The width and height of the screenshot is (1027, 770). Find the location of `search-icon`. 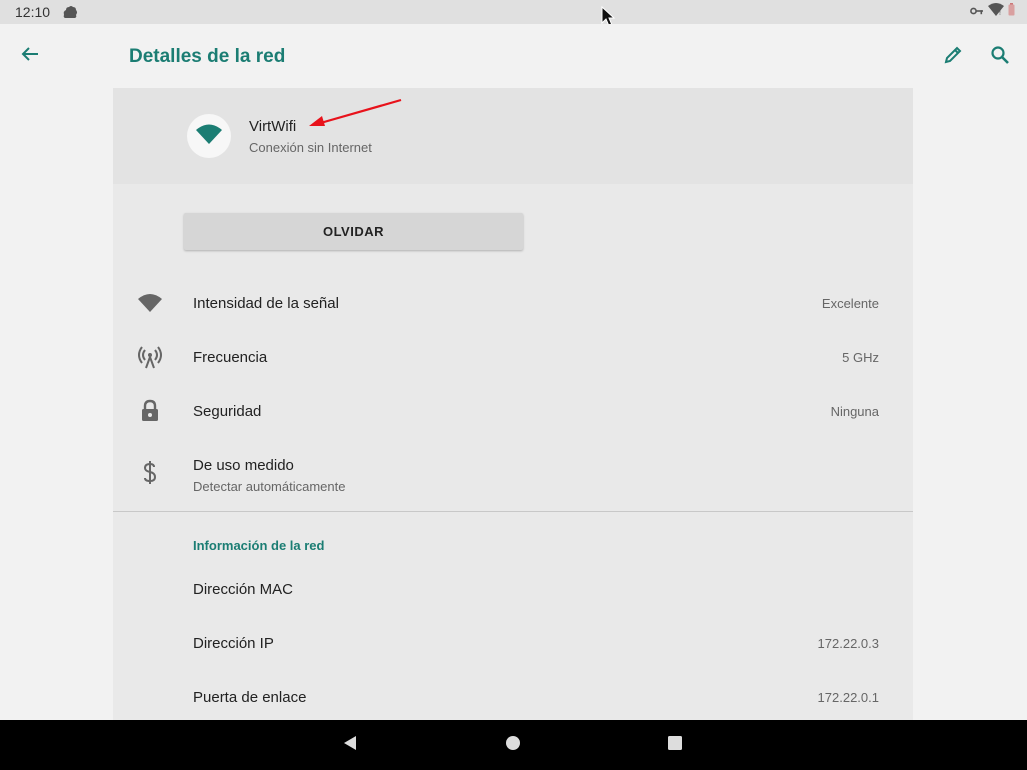

search-icon is located at coordinates (1000, 57).